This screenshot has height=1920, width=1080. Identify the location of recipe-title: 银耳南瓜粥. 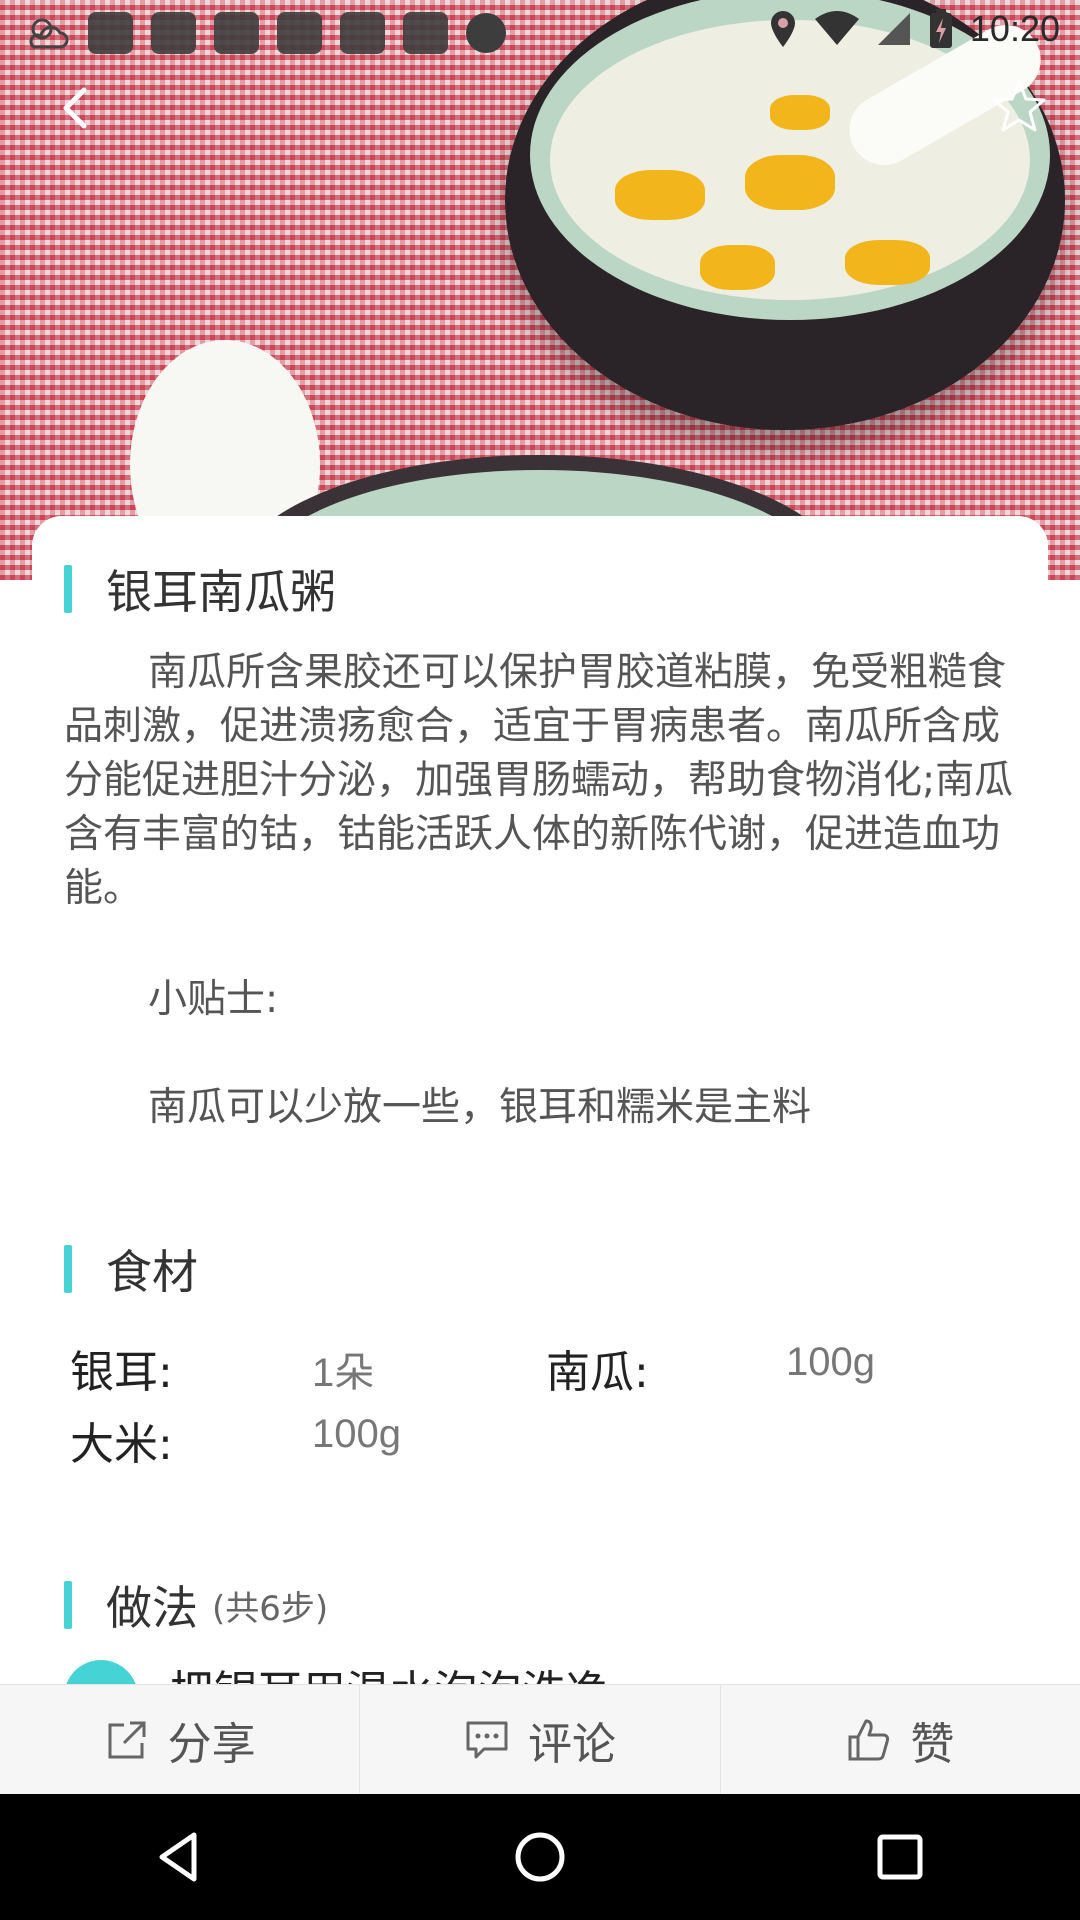
(200, 589).